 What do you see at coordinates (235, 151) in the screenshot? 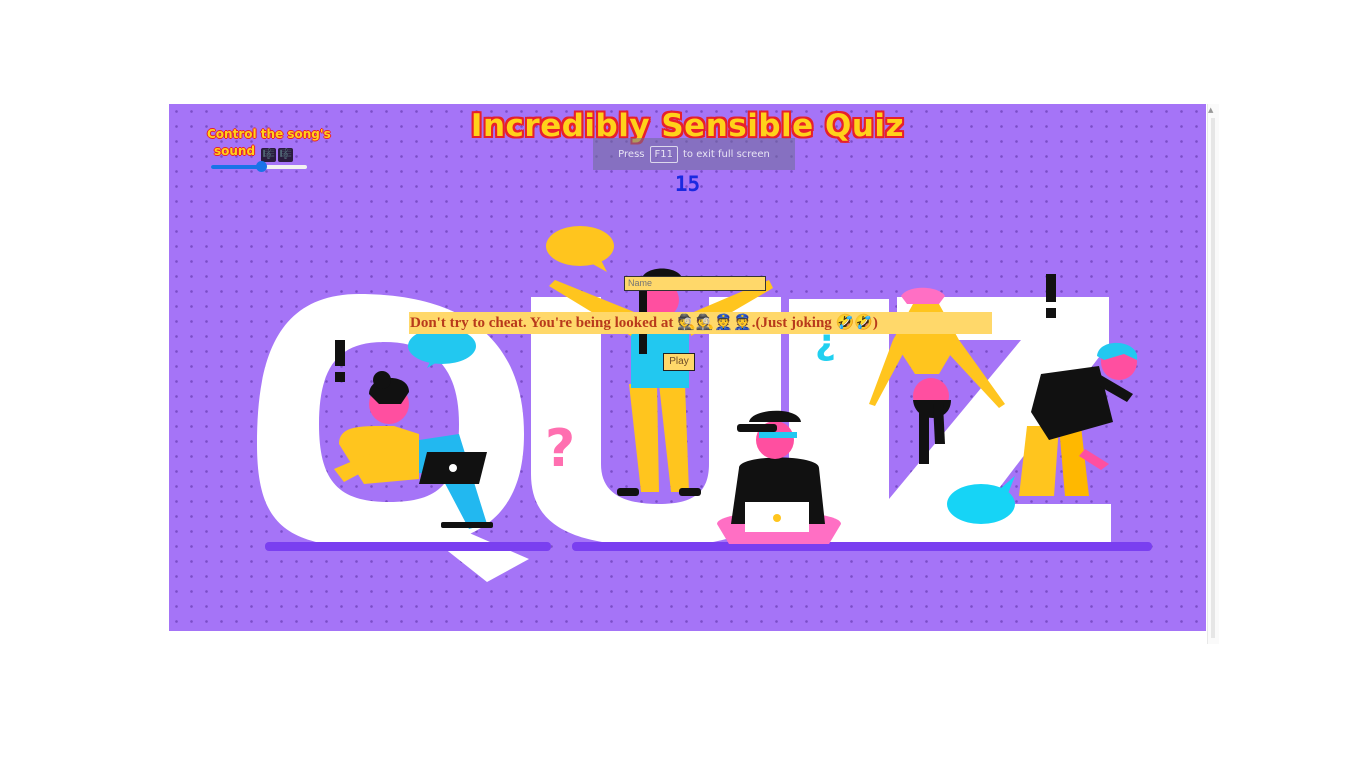
I see `sound-label-line2: sound` at bounding box center [235, 151].